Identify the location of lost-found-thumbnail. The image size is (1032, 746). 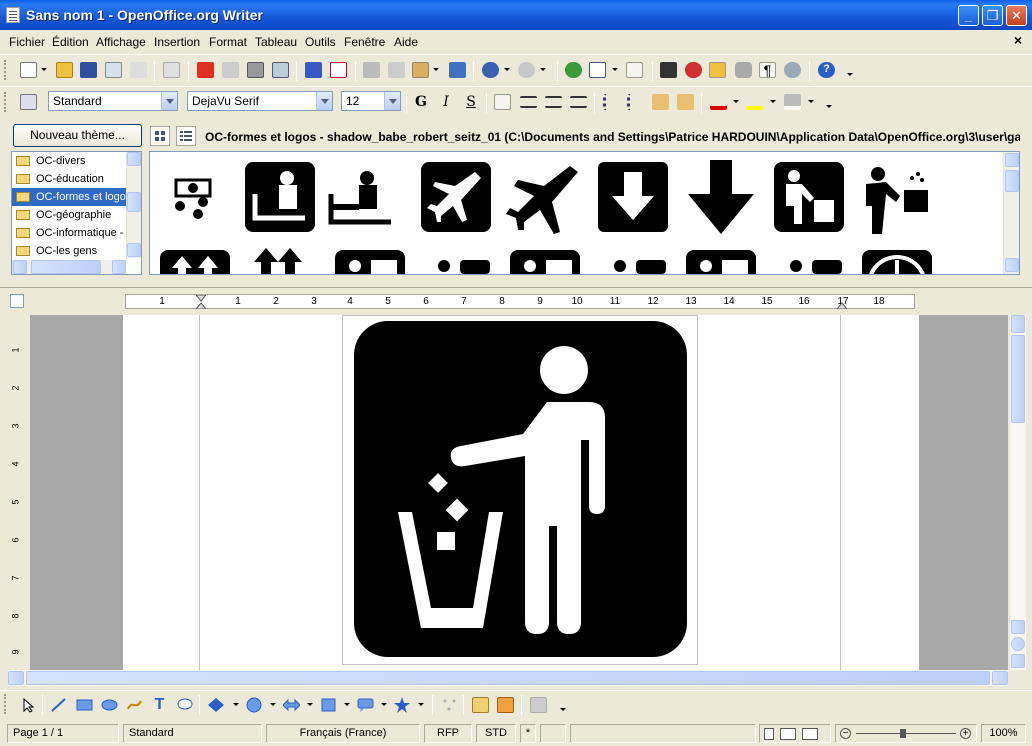
(809, 261).